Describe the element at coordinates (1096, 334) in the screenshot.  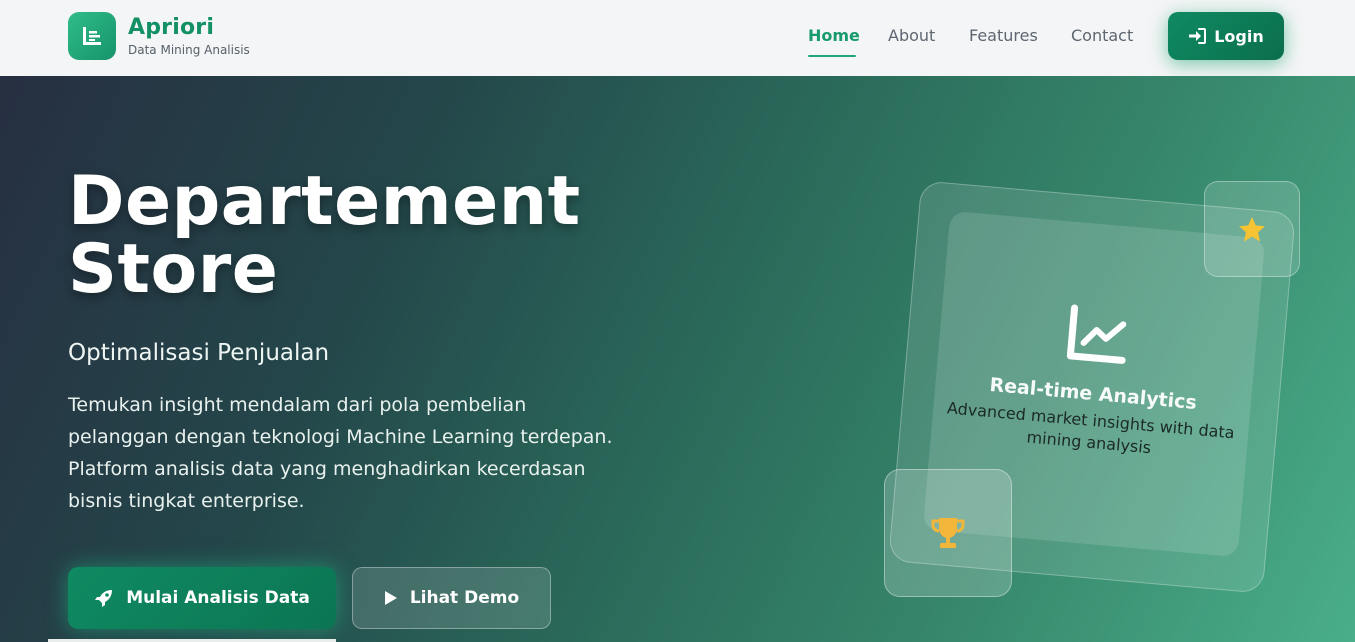
I see `chart-line-icon` at that location.